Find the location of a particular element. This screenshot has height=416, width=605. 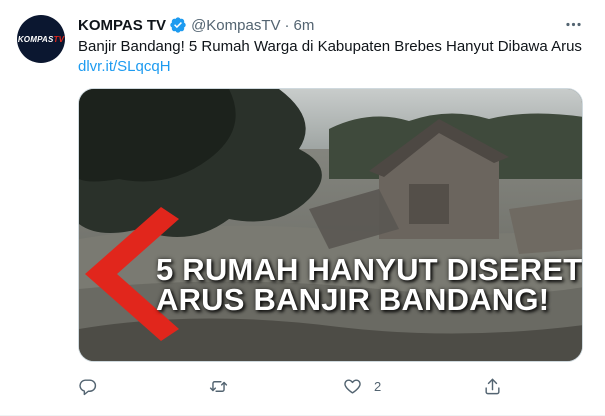

share-icon is located at coordinates (492, 386).